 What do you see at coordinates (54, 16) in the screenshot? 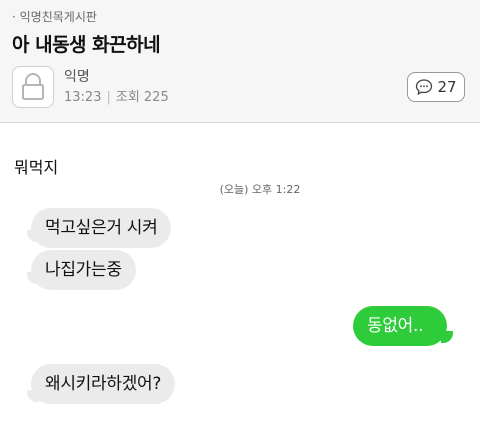
I see `board-name: · 익명친목게시판` at bounding box center [54, 16].